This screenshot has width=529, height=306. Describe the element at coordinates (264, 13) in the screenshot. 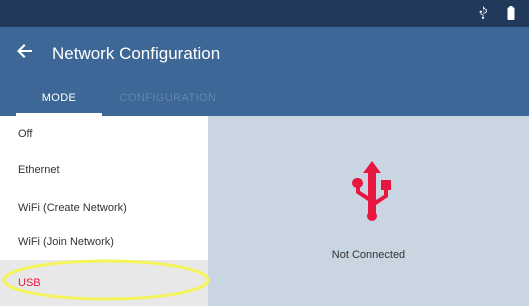

I see `status-bar` at that location.